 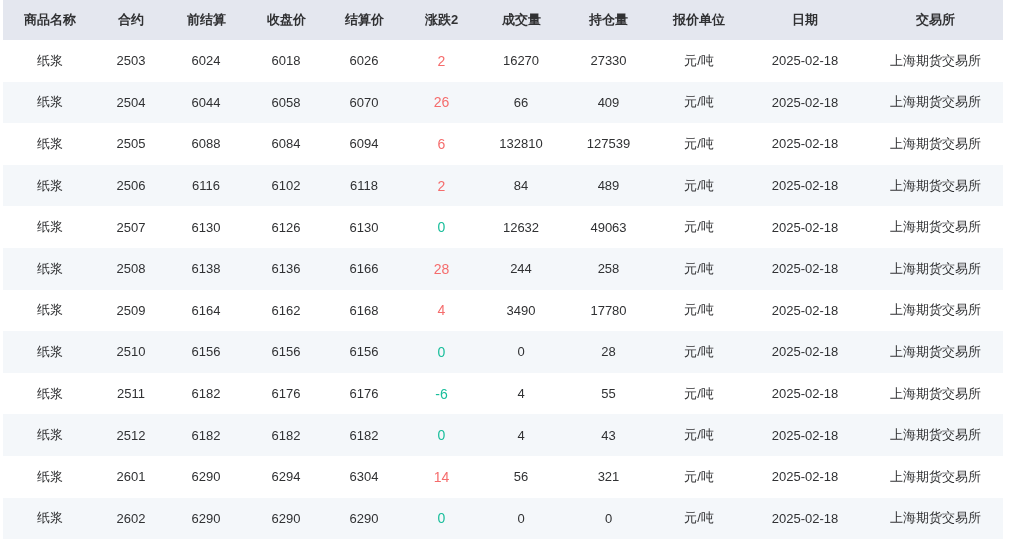 What do you see at coordinates (608, 393) in the screenshot?
I see `table-cell: 55` at bounding box center [608, 393].